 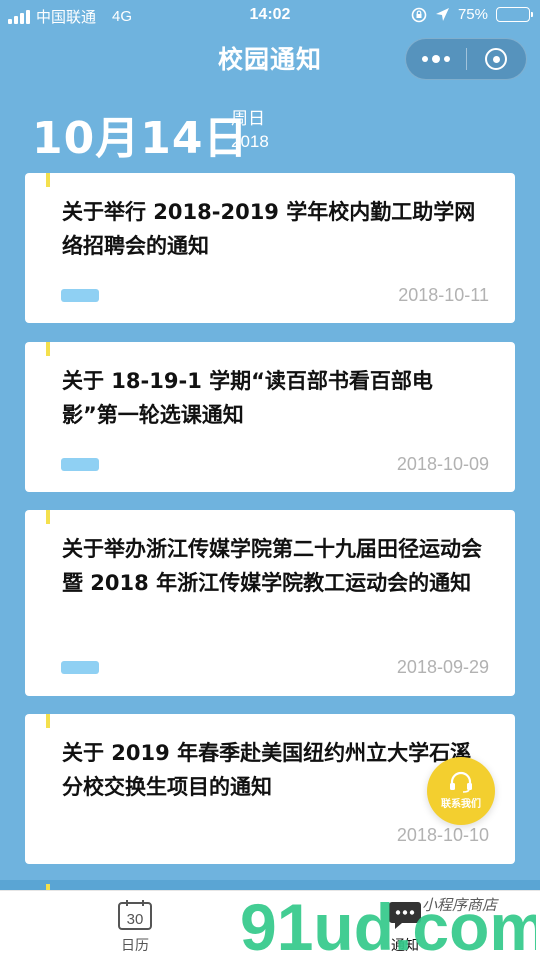 What do you see at coordinates (270, 16) in the screenshot?
I see `status-bar: 中国联通 4G 14:02 75%` at bounding box center [270, 16].